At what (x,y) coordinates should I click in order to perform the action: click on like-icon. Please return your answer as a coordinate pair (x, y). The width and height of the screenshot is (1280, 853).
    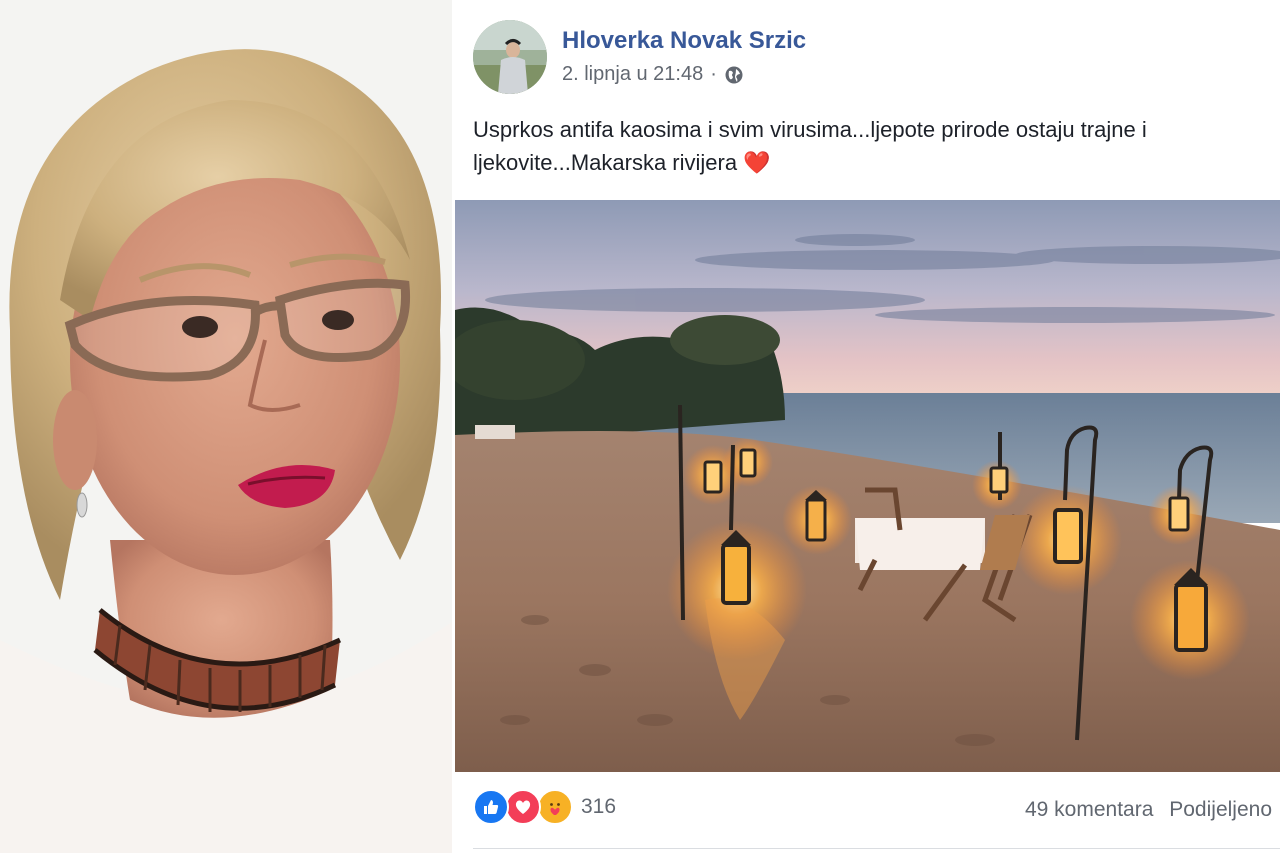
    Looking at the image, I should click on (491, 807).